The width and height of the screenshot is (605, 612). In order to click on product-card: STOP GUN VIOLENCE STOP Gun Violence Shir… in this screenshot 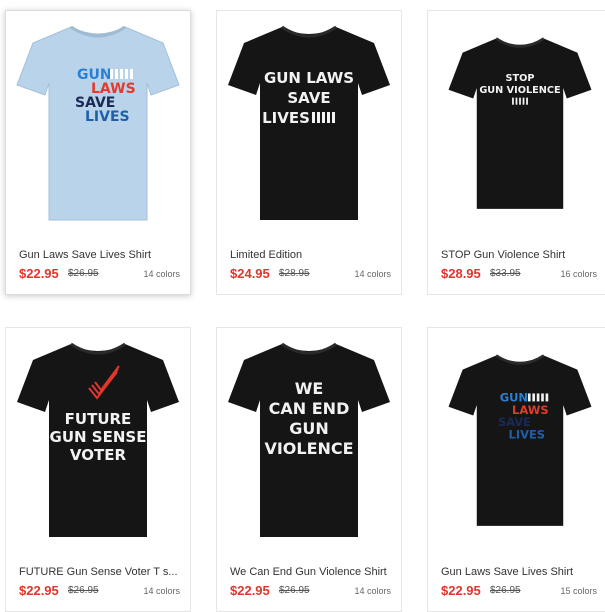, I will do `click(516, 152)`.